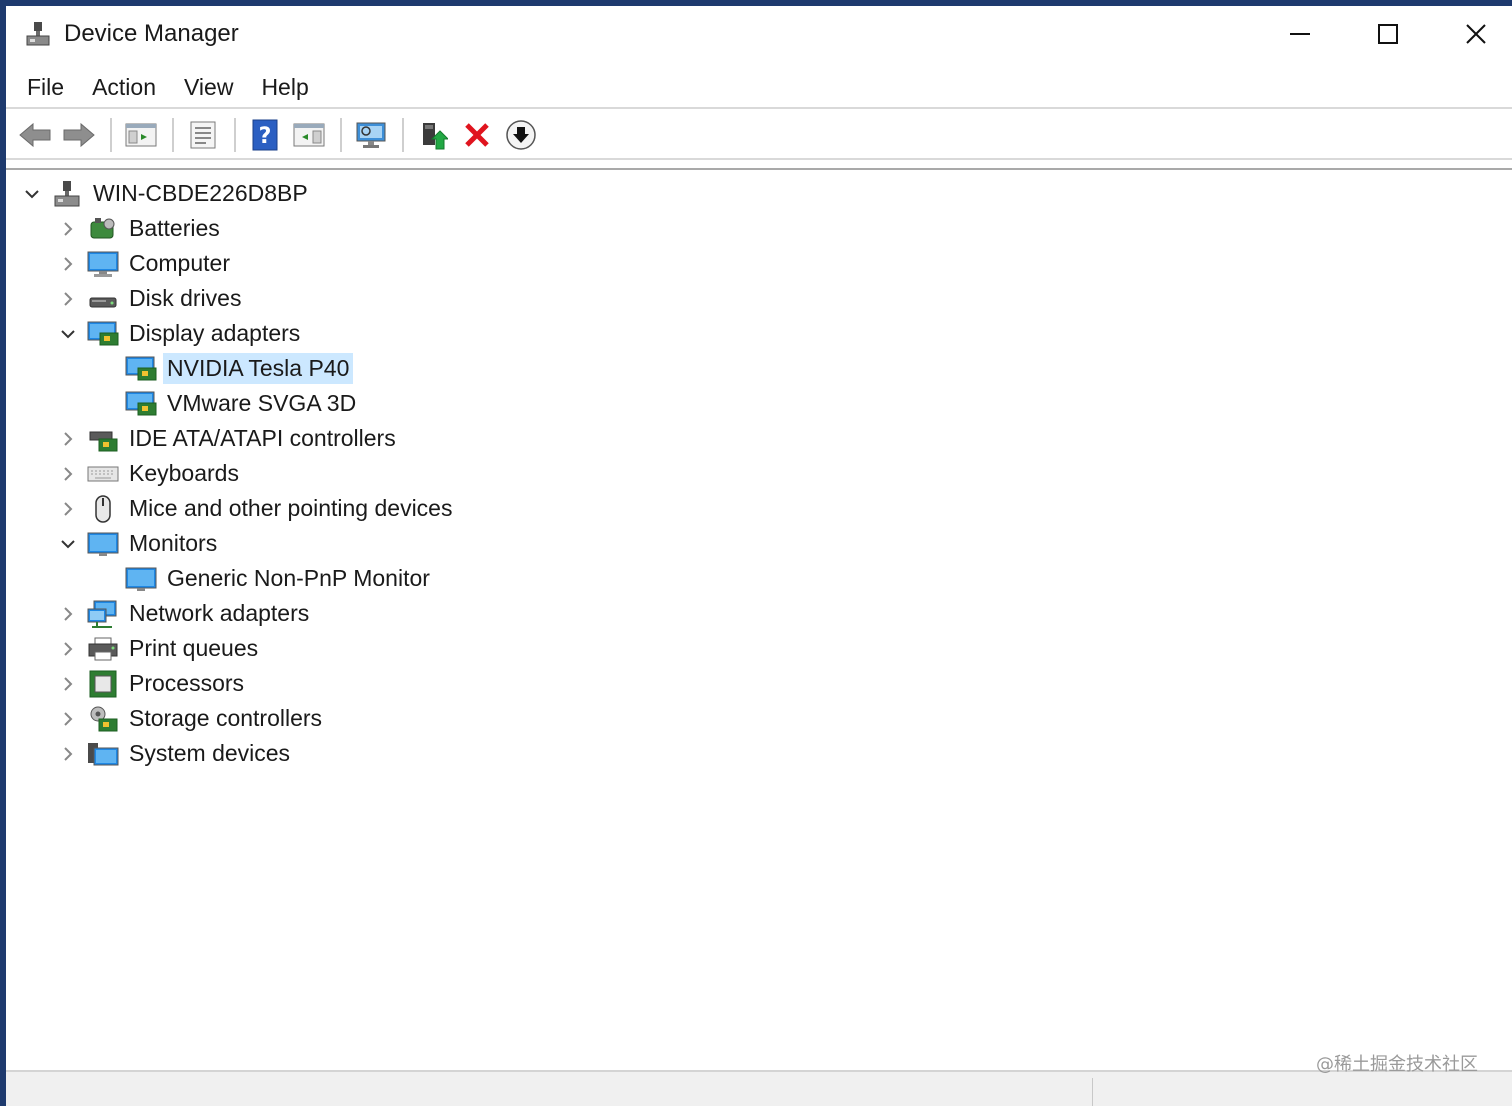 This screenshot has height=1106, width=1512. I want to click on tree-node-computer: Computer, so click(145, 263).